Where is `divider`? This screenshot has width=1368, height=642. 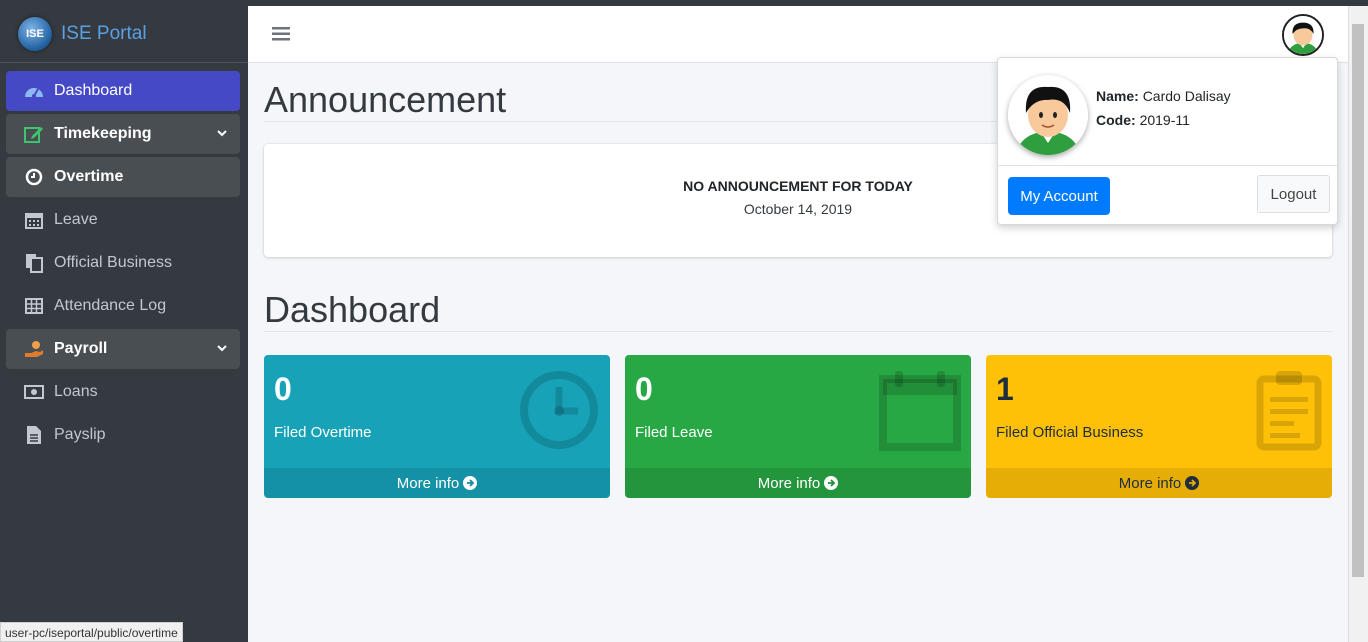 divider is located at coordinates (798, 331).